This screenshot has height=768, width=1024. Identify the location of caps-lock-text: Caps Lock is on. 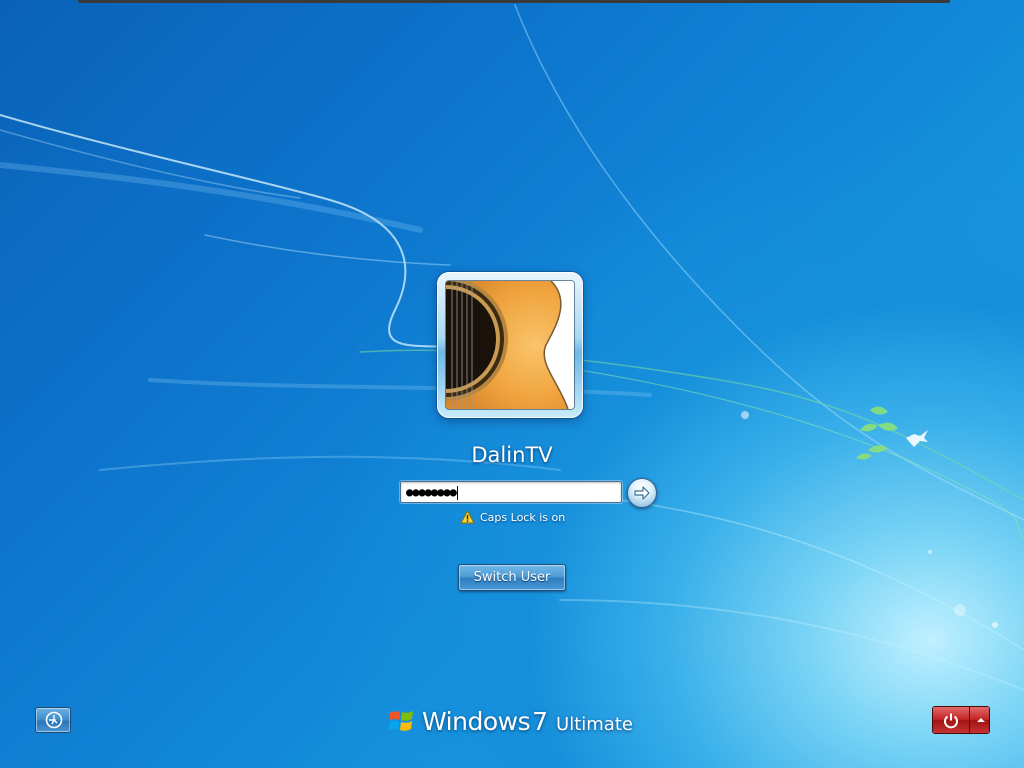
(523, 517).